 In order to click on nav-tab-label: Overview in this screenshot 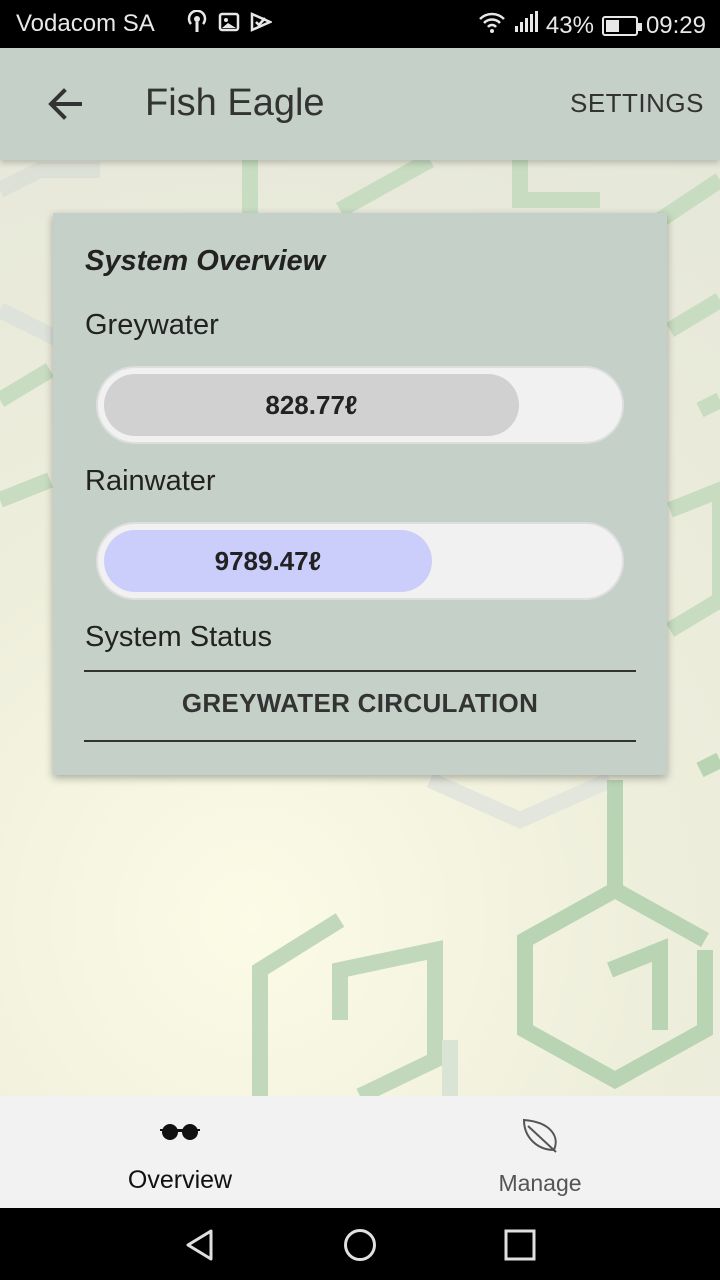, I will do `click(180, 1180)`.